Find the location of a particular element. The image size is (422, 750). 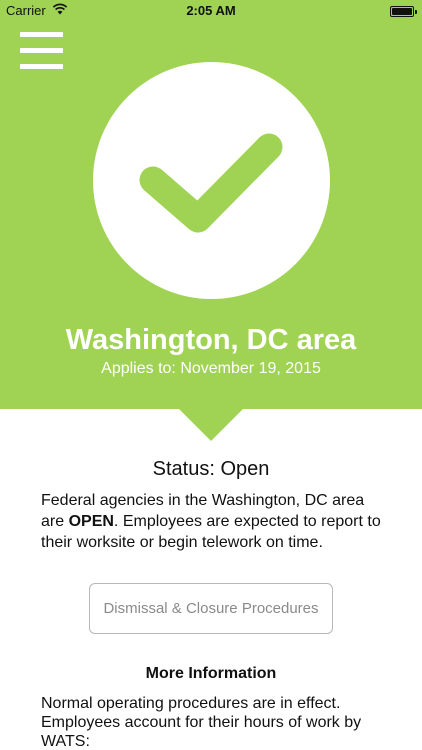

checkmark-icon is located at coordinates (211, 183).